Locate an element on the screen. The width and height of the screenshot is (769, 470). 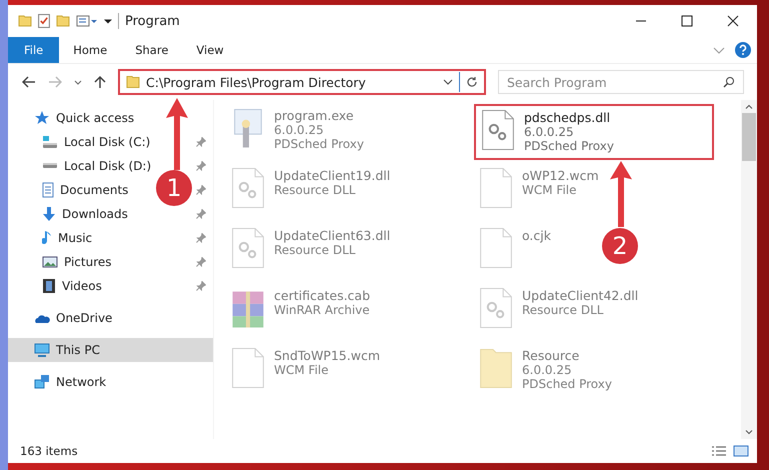
file-item: UpdateClient63.dll Resource DLL is located at coordinates (311, 252).